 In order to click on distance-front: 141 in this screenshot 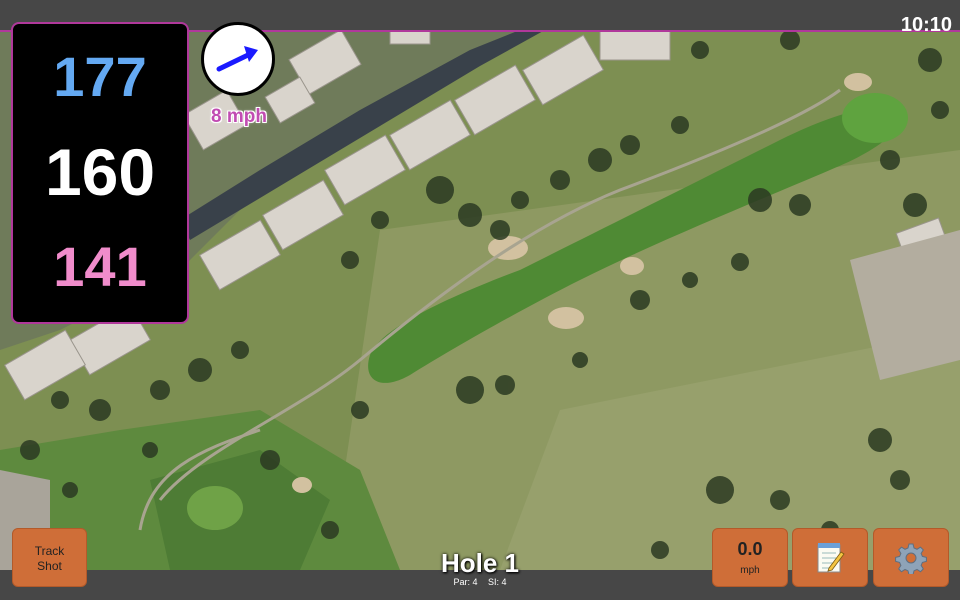, I will do `click(100, 266)`.